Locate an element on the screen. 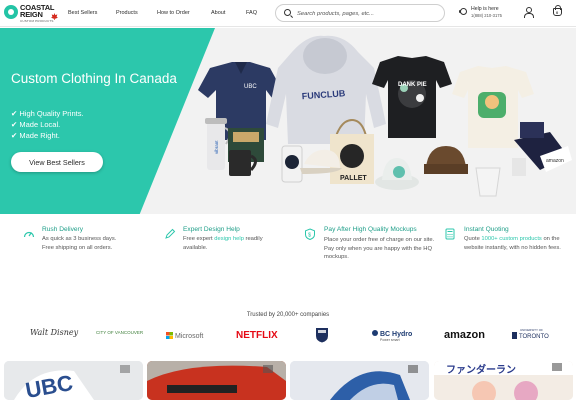 Image resolution: width=576 pixels, height=400 pixels. tile-anime-text: ファンダーラン is located at coordinates (481, 369).